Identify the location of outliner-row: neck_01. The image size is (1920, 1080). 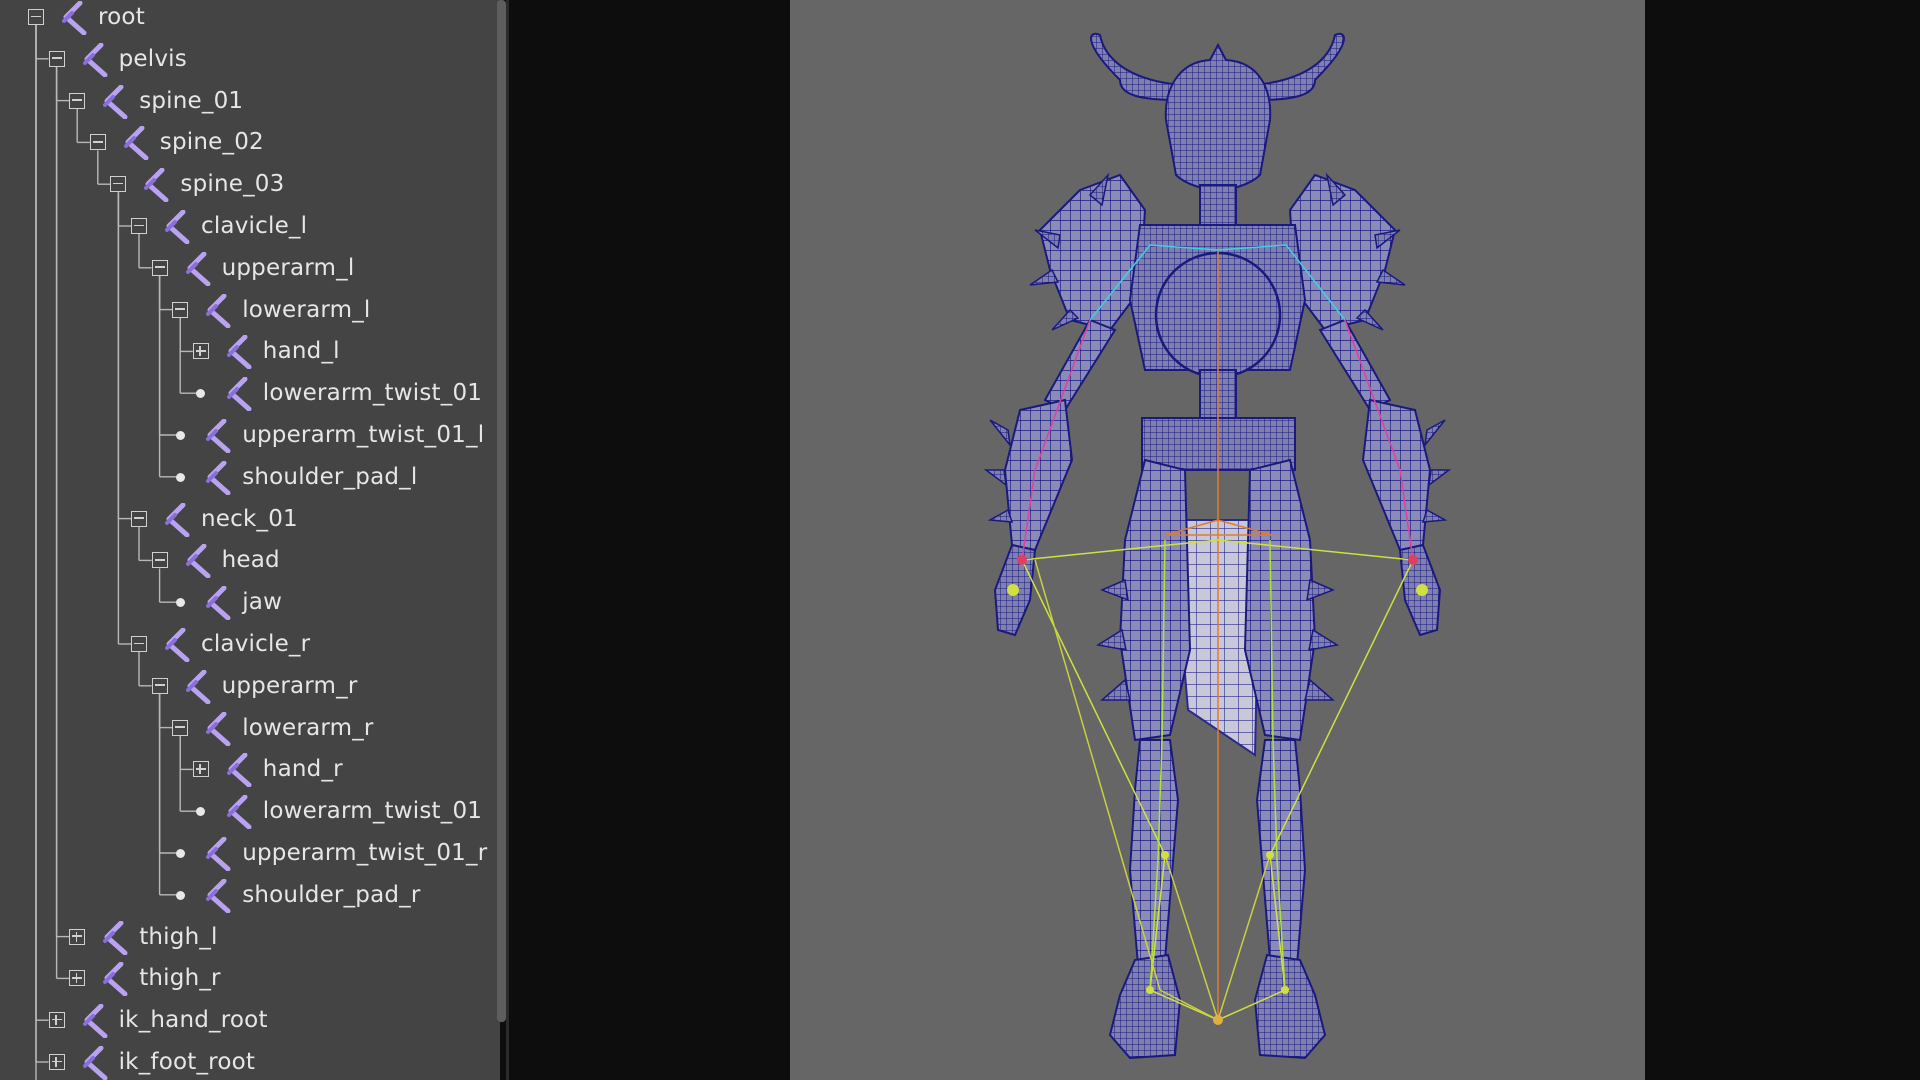
(250, 519).